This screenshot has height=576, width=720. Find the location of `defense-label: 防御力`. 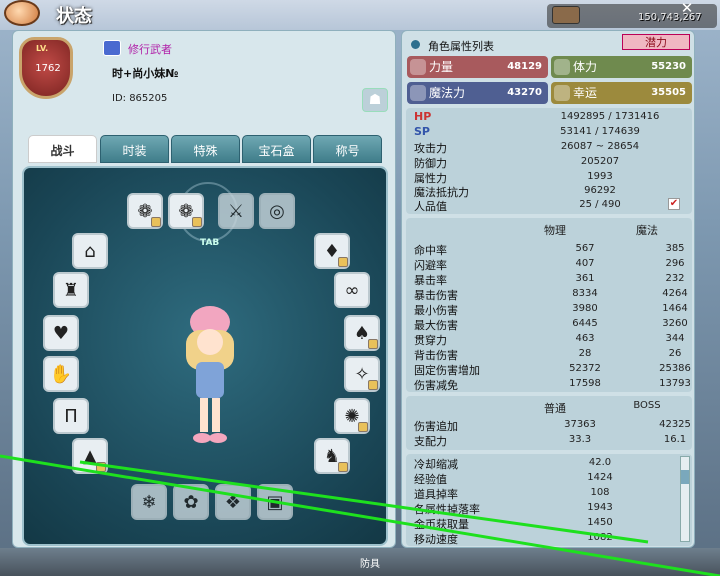

defense-label: 防御力 is located at coordinates (430, 163).